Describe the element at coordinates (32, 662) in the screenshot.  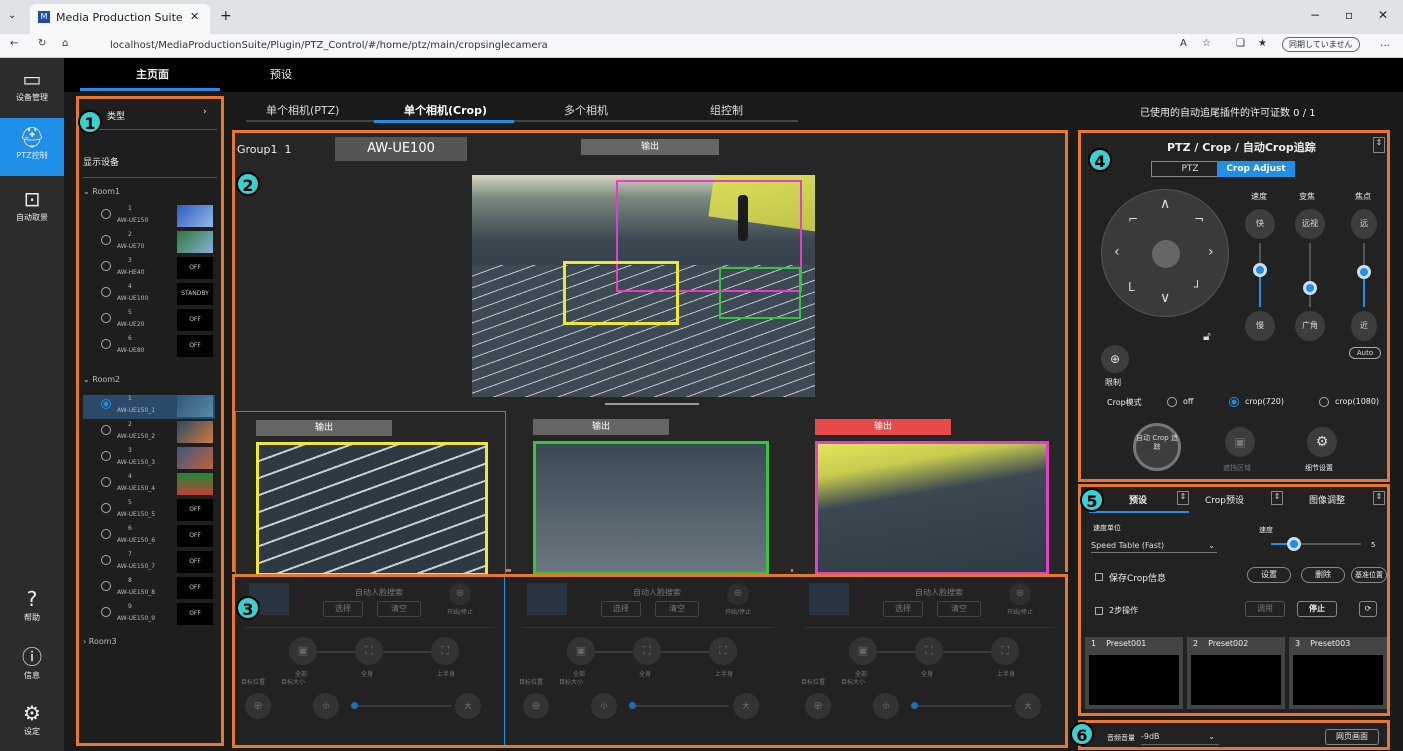
I see `nav-info: ⓘ 信息` at that location.